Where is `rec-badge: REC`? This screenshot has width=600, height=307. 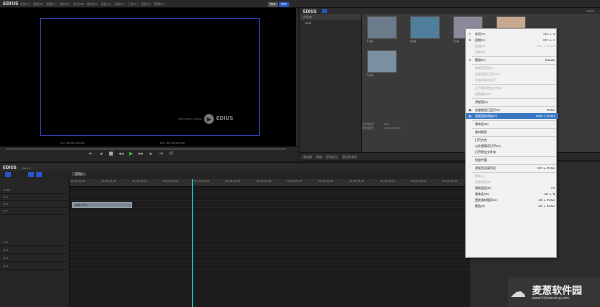 rec-badge: REC is located at coordinates (284, 4).